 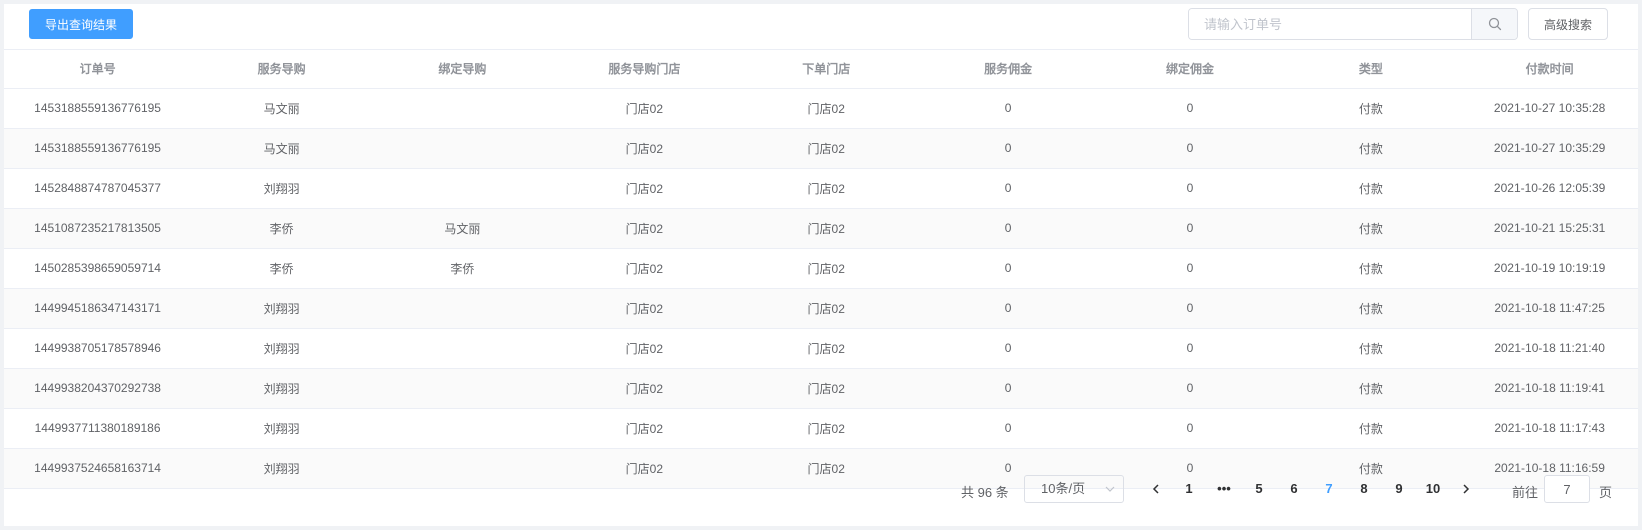 What do you see at coordinates (1549, 308) in the screenshot?
I see `cell-payment-time: 2021-10-18 11:47:25` at bounding box center [1549, 308].